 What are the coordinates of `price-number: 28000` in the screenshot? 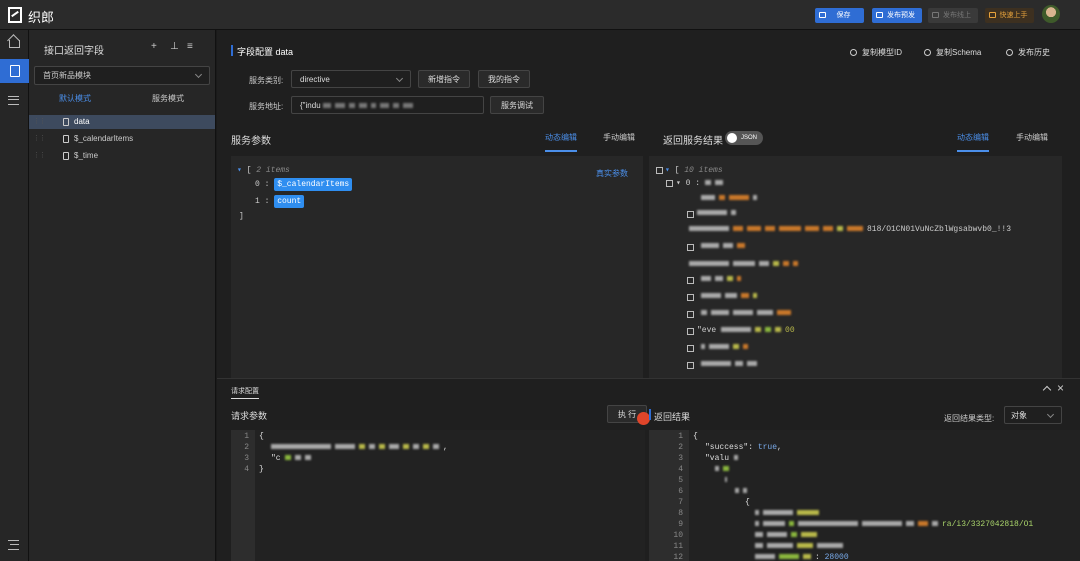 It's located at (836, 557).